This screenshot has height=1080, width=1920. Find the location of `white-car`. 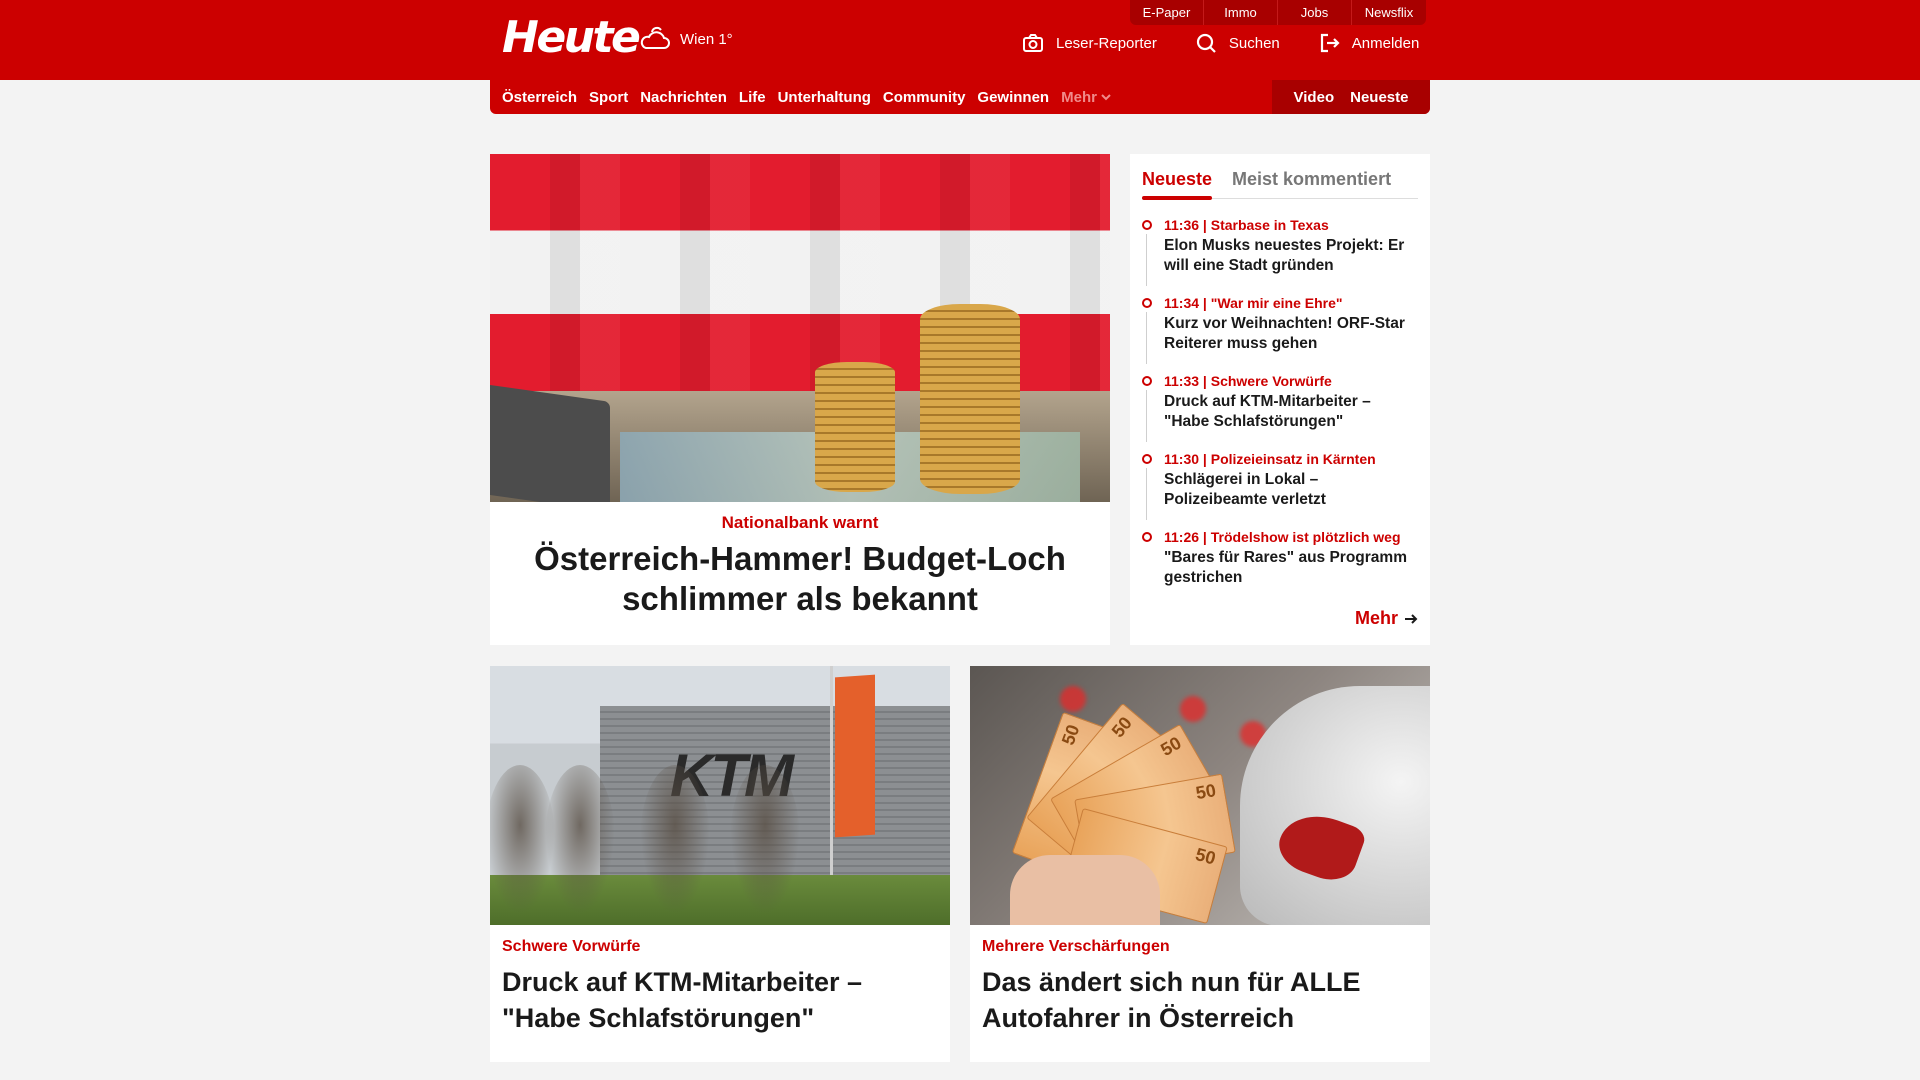

white-car is located at coordinates (1335, 805).